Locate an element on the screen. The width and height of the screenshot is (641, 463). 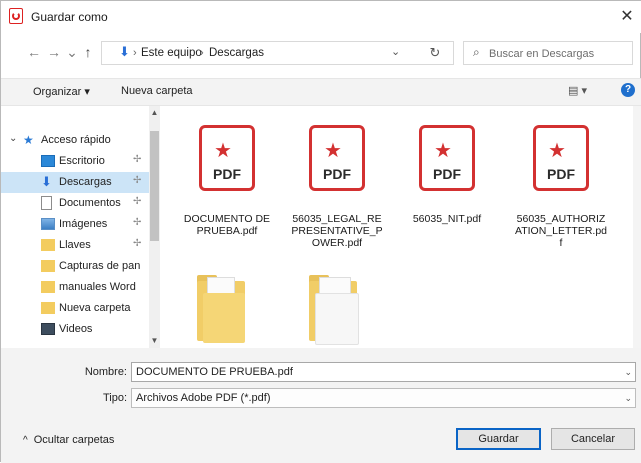
pictures-icon is located at coordinates (48, 224).